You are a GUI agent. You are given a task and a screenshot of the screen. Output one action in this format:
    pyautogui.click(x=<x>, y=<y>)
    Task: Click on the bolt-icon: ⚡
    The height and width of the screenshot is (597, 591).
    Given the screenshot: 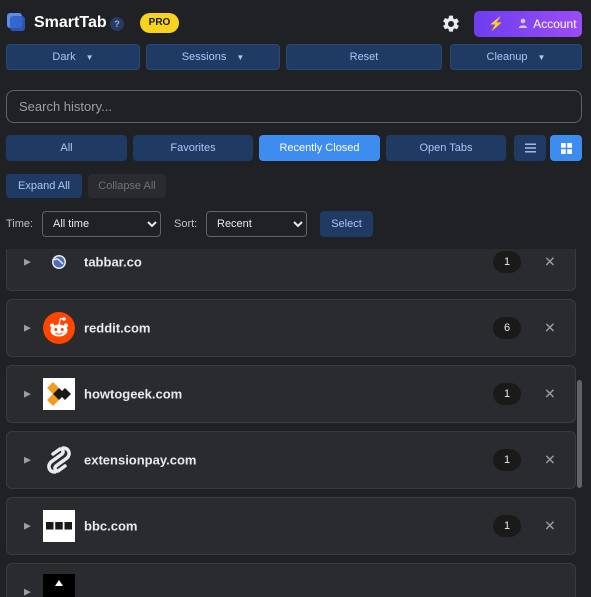 What is the action you would take?
    pyautogui.click(x=496, y=23)
    